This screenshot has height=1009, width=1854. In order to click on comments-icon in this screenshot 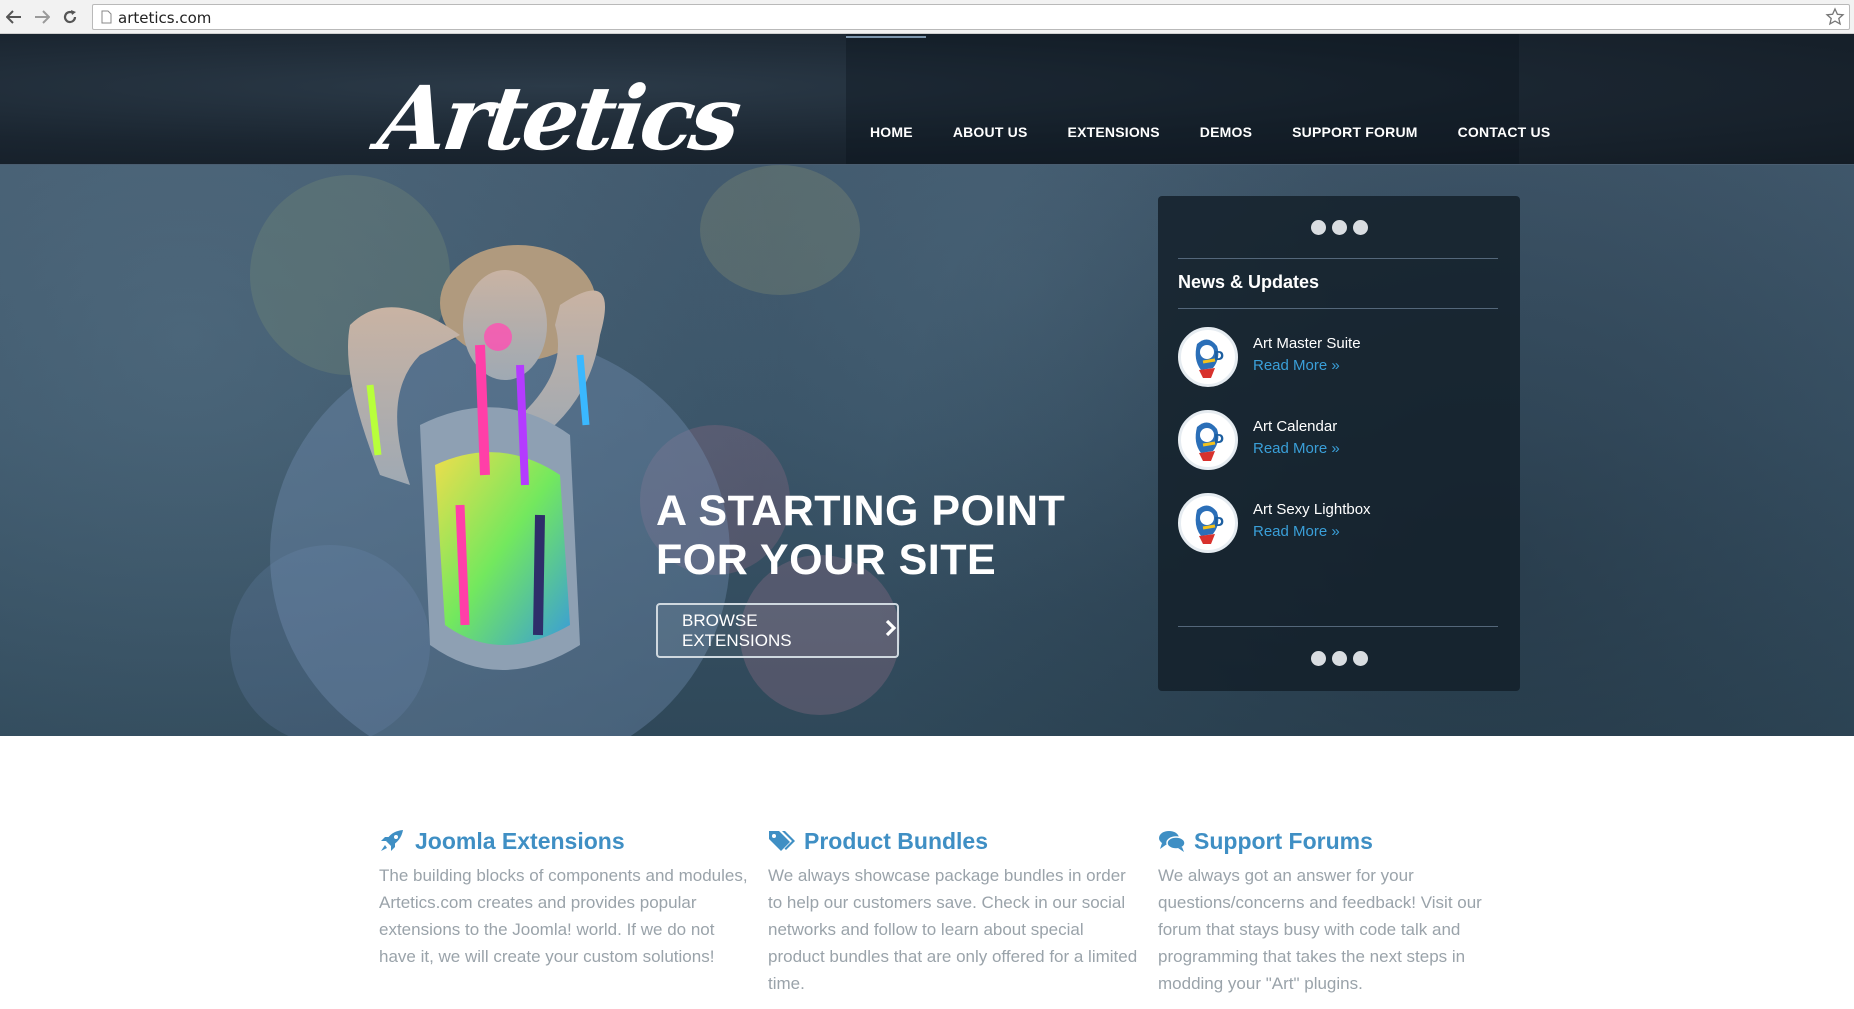, I will do `click(1172, 841)`.